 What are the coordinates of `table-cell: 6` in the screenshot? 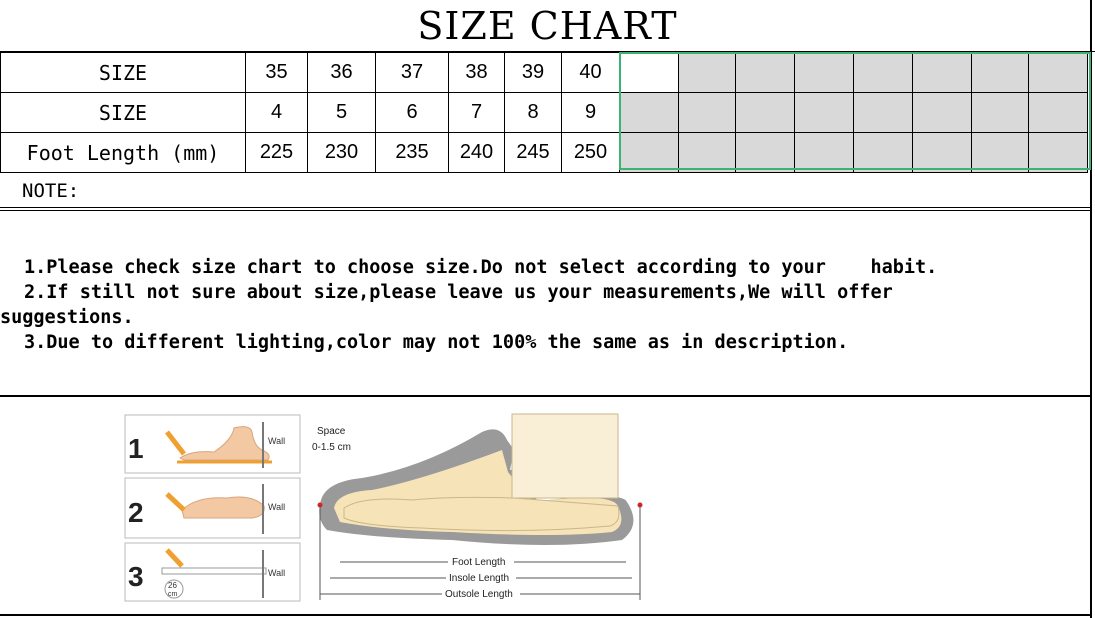 It's located at (412, 112).